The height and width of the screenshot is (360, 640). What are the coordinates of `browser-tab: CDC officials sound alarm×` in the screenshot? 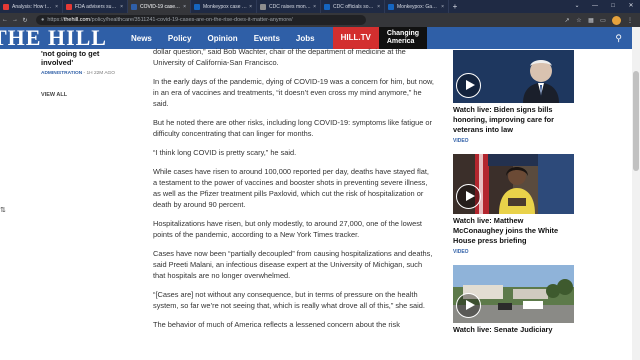 It's located at (353, 6).